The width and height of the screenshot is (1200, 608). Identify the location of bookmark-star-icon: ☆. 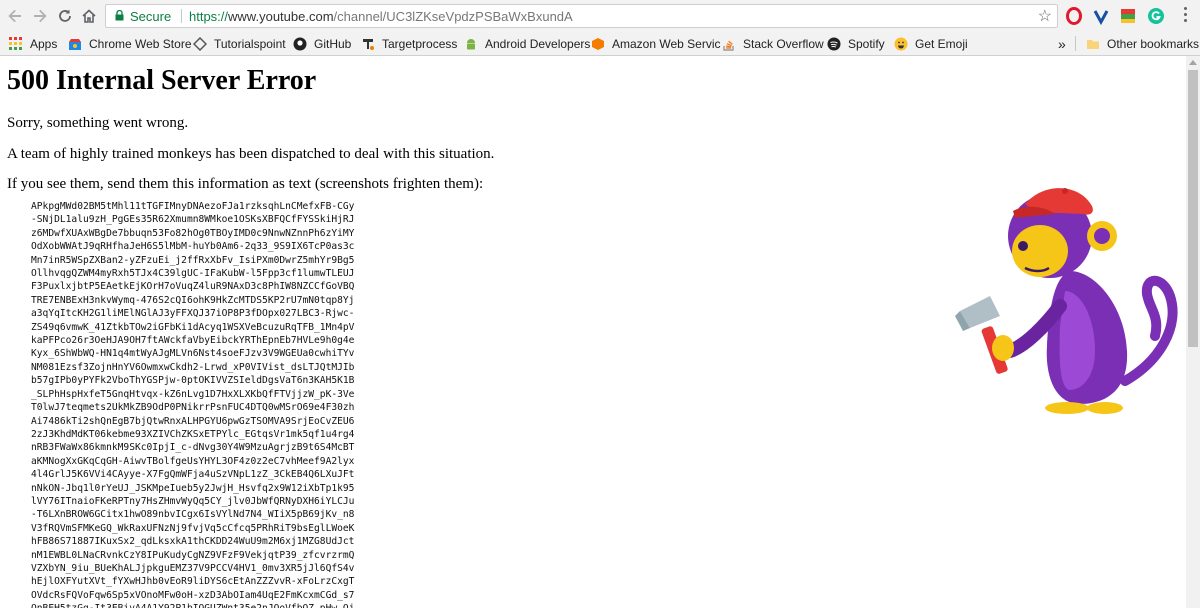
(1045, 16).